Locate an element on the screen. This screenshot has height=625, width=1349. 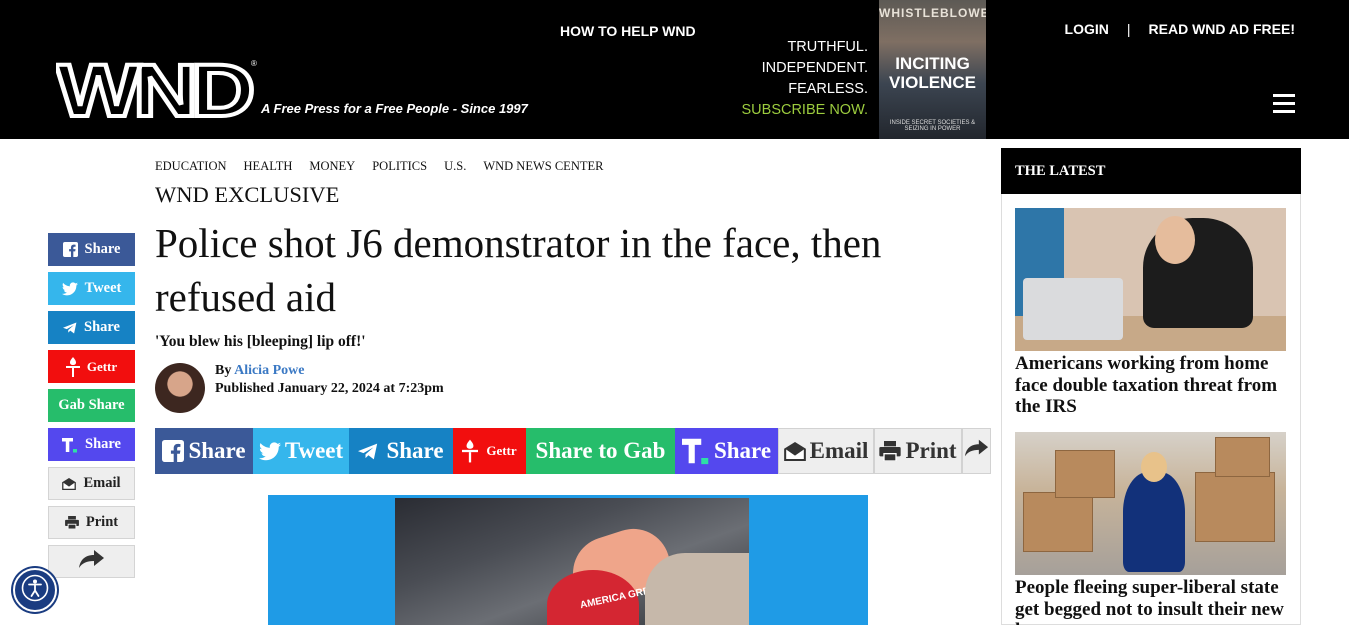
side-print-label: Print is located at coordinates (102, 522).